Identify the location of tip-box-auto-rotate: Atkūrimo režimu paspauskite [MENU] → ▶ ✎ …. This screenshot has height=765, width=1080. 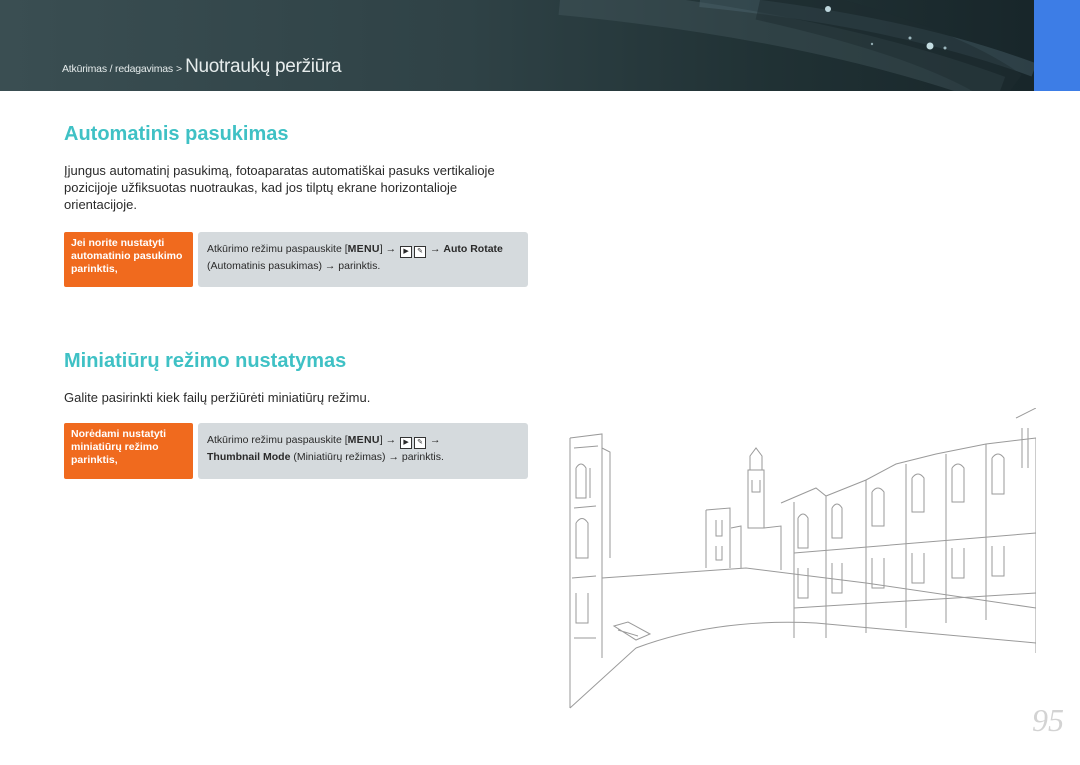
(363, 259).